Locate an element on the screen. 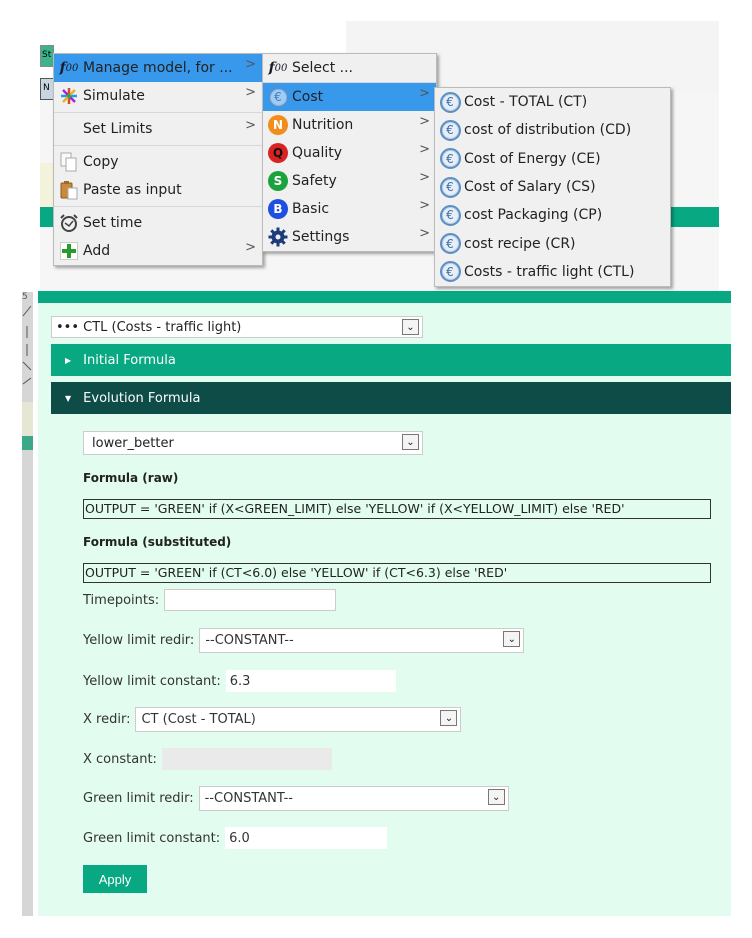 Image resolution: width=752 pixels, height=938 pixels. variable-select: ••• CTL (Costs - traffic light) ⌄ is located at coordinates (237, 327).